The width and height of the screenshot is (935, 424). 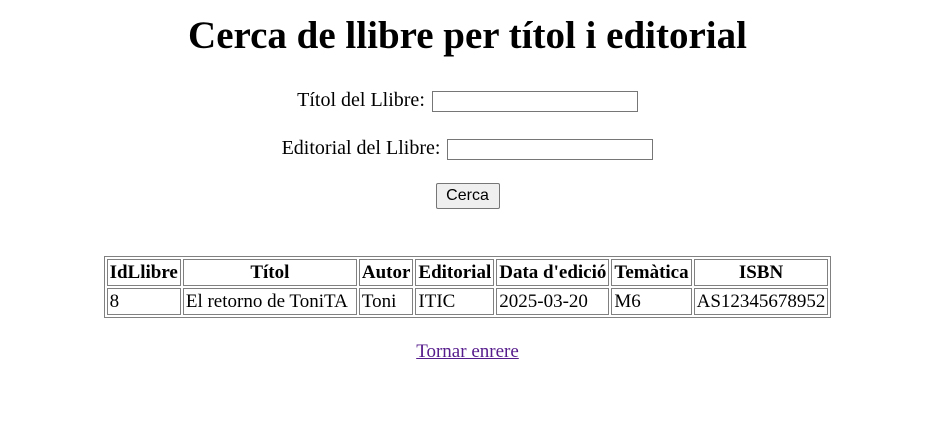 I want to click on header-isbn: ISBN, so click(x=761, y=272).